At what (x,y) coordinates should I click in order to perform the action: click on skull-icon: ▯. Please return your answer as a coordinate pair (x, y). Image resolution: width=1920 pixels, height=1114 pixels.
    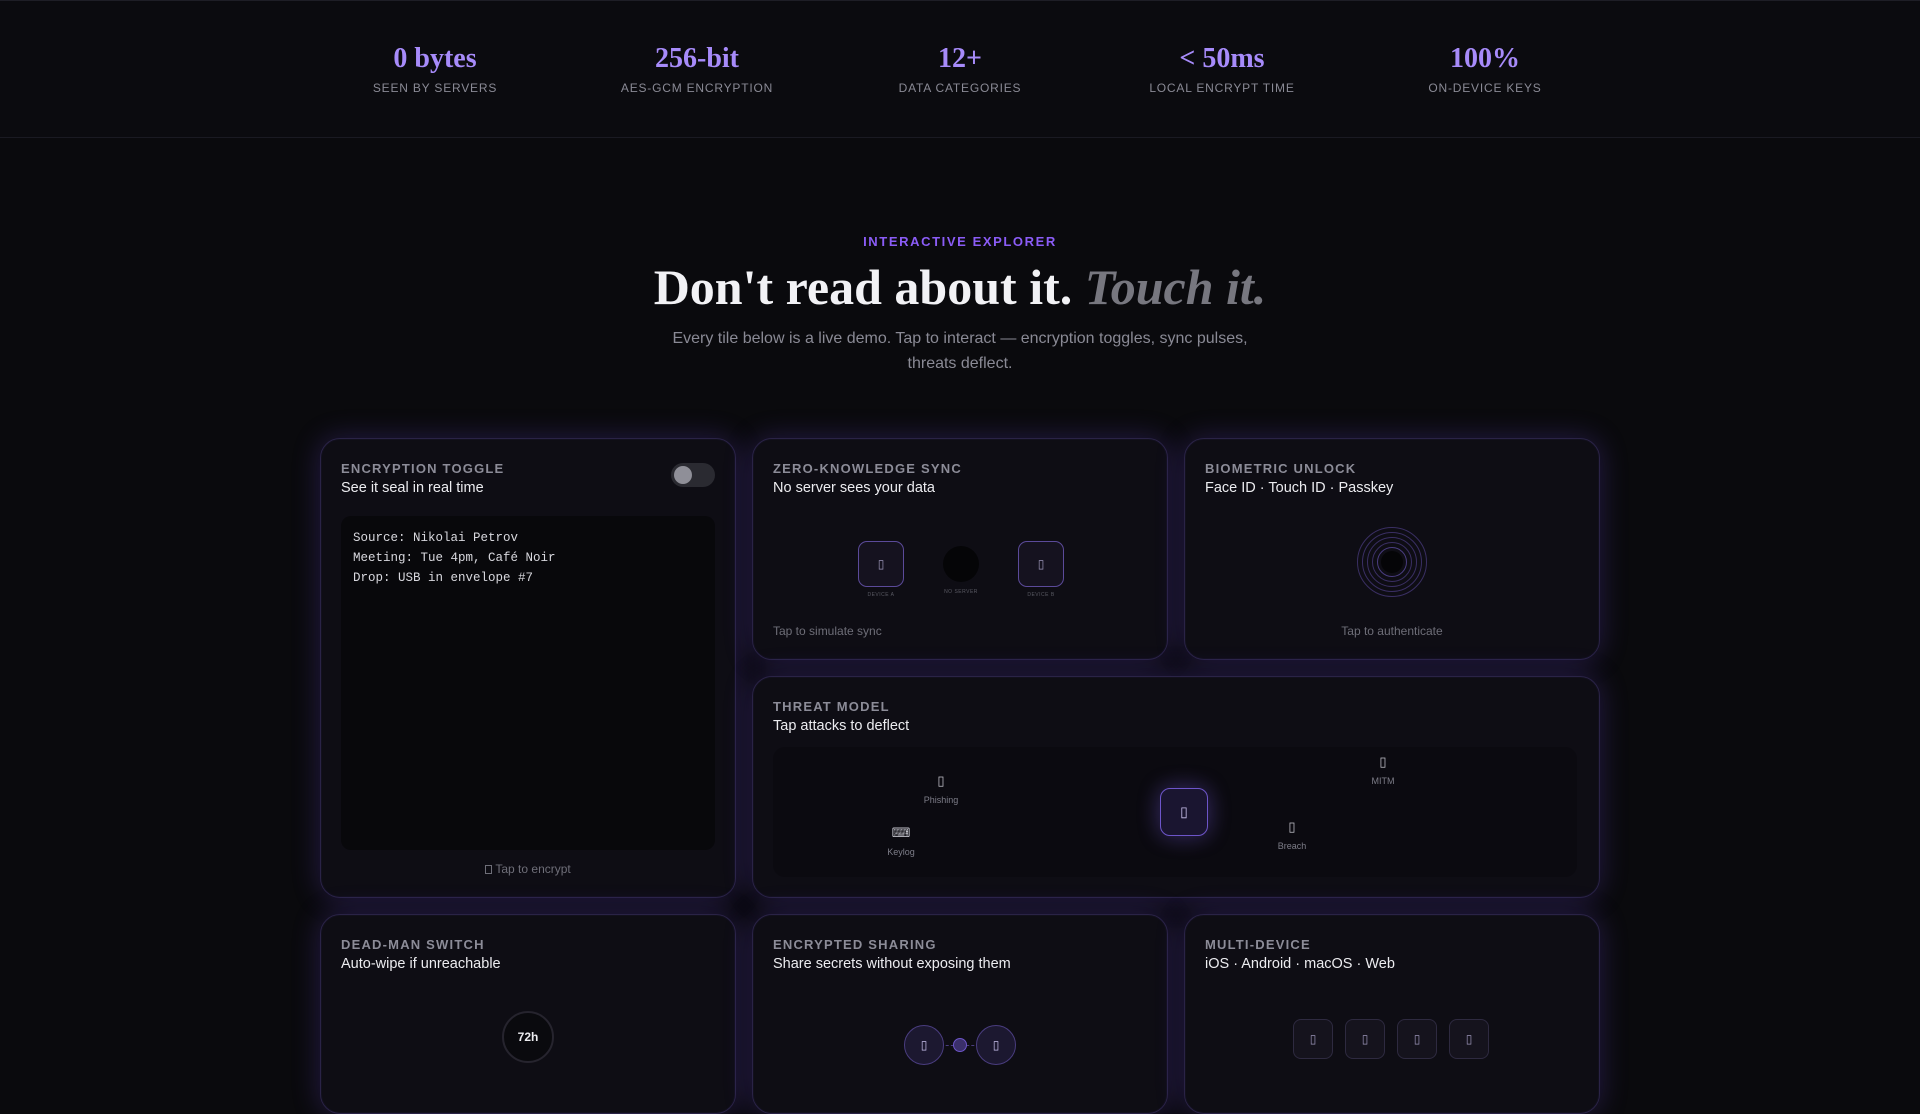
    Looking at the image, I should click on (1292, 826).